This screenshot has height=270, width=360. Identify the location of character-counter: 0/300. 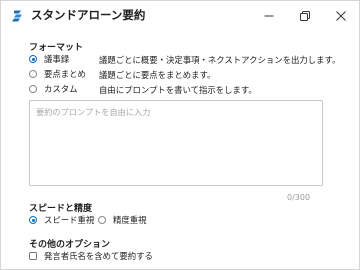
(299, 197).